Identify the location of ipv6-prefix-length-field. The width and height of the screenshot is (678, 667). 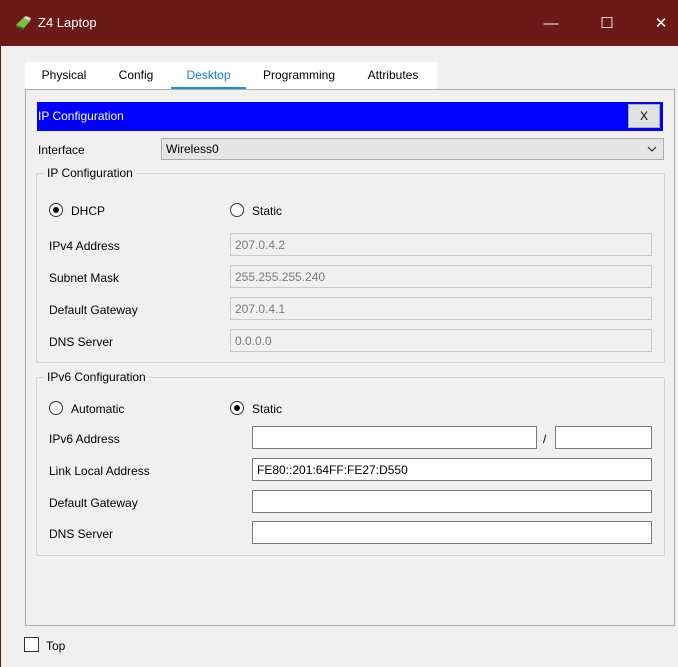
(603, 437).